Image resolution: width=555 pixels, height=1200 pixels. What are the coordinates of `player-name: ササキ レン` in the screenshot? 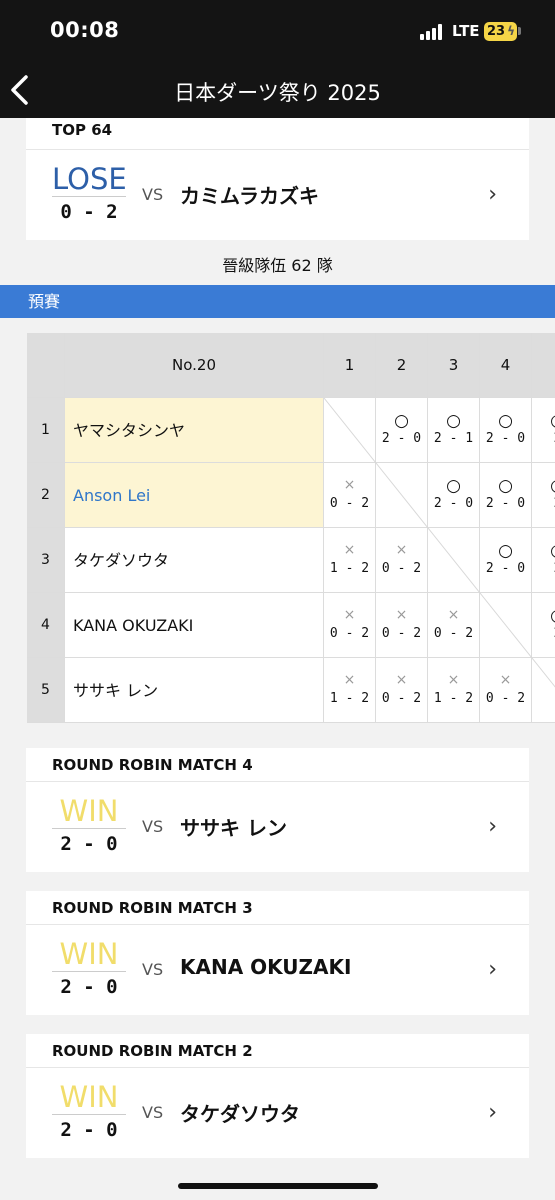 It's located at (194, 690).